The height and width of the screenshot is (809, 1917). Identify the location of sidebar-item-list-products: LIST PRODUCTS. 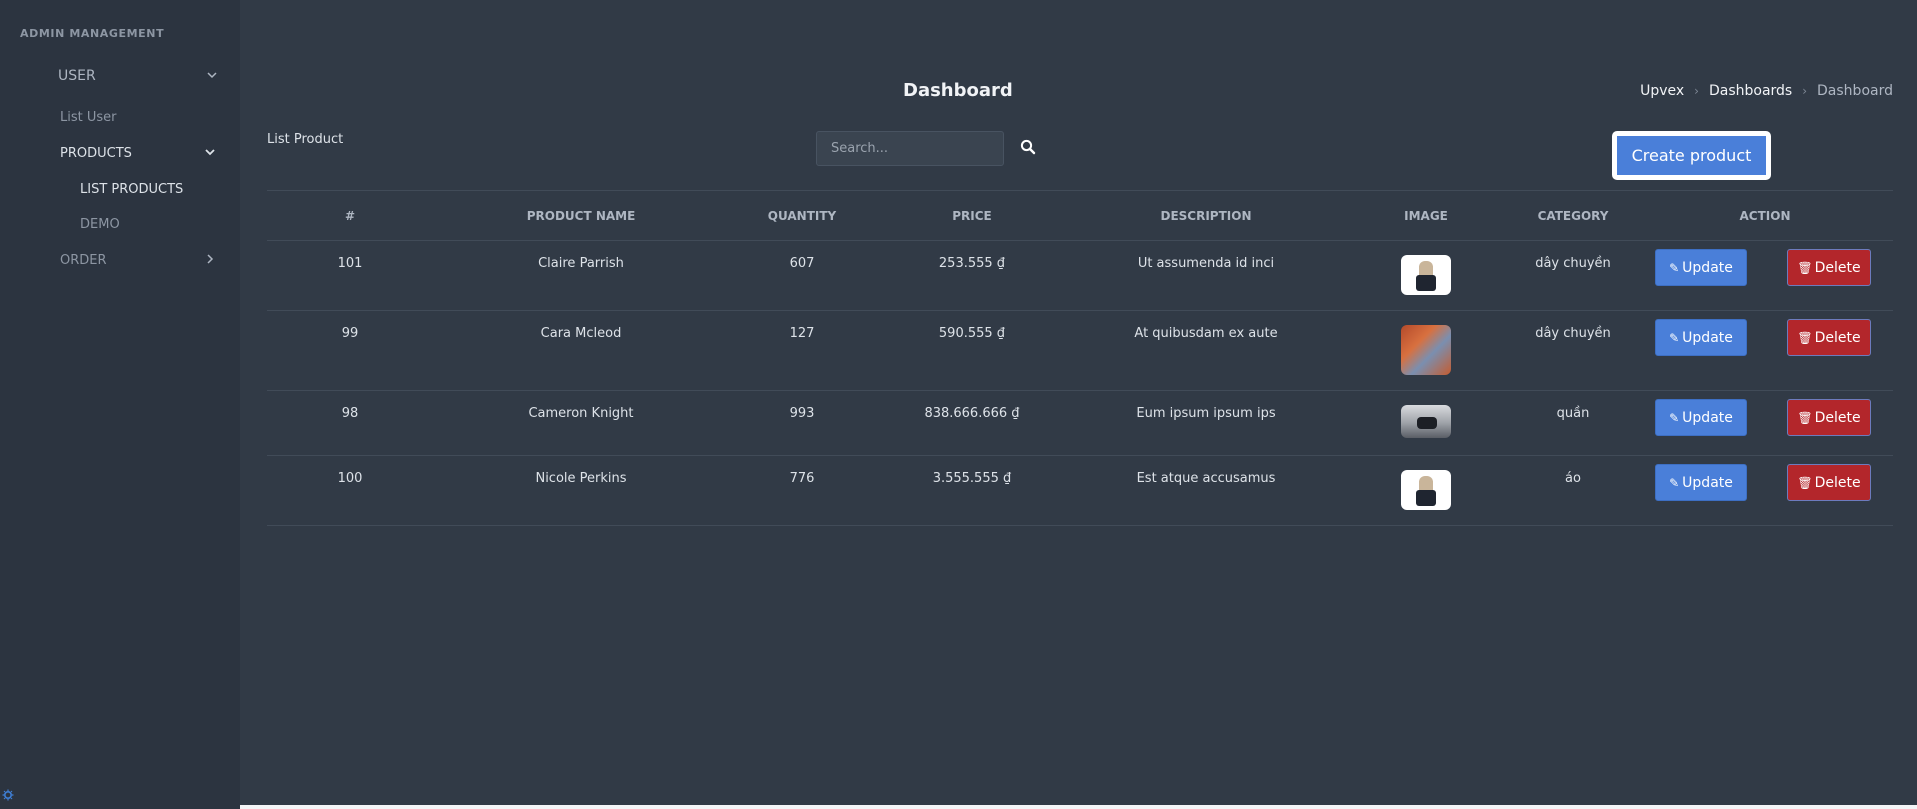
(131, 189).